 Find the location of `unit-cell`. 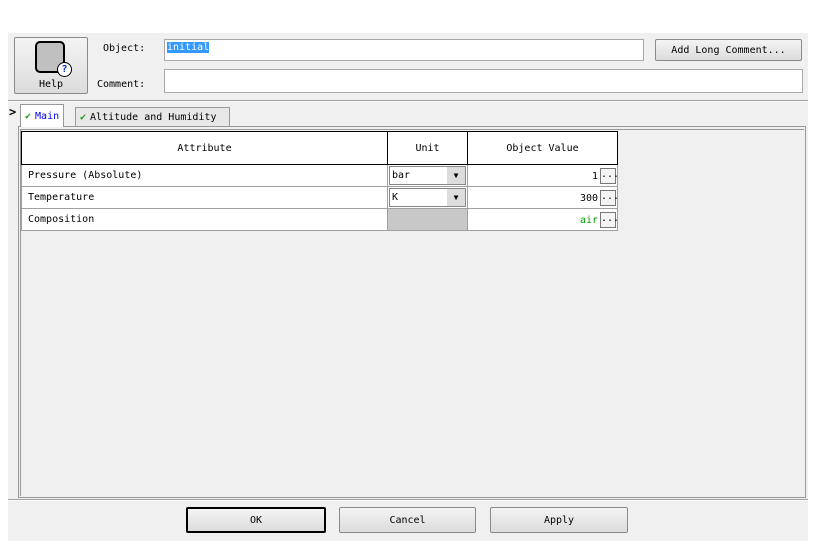

unit-cell is located at coordinates (427, 219).